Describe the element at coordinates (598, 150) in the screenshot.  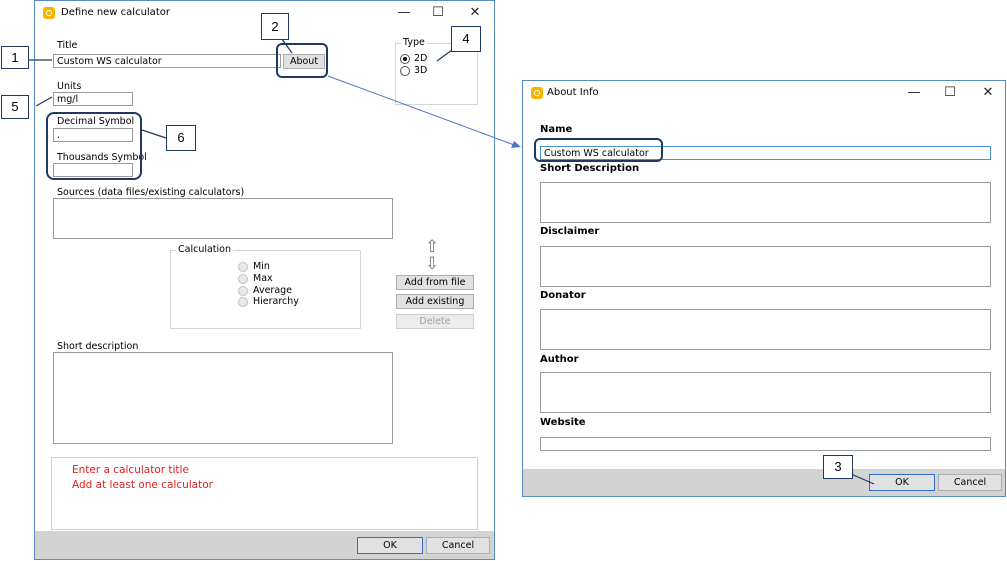
I see `name-field-highlight` at that location.